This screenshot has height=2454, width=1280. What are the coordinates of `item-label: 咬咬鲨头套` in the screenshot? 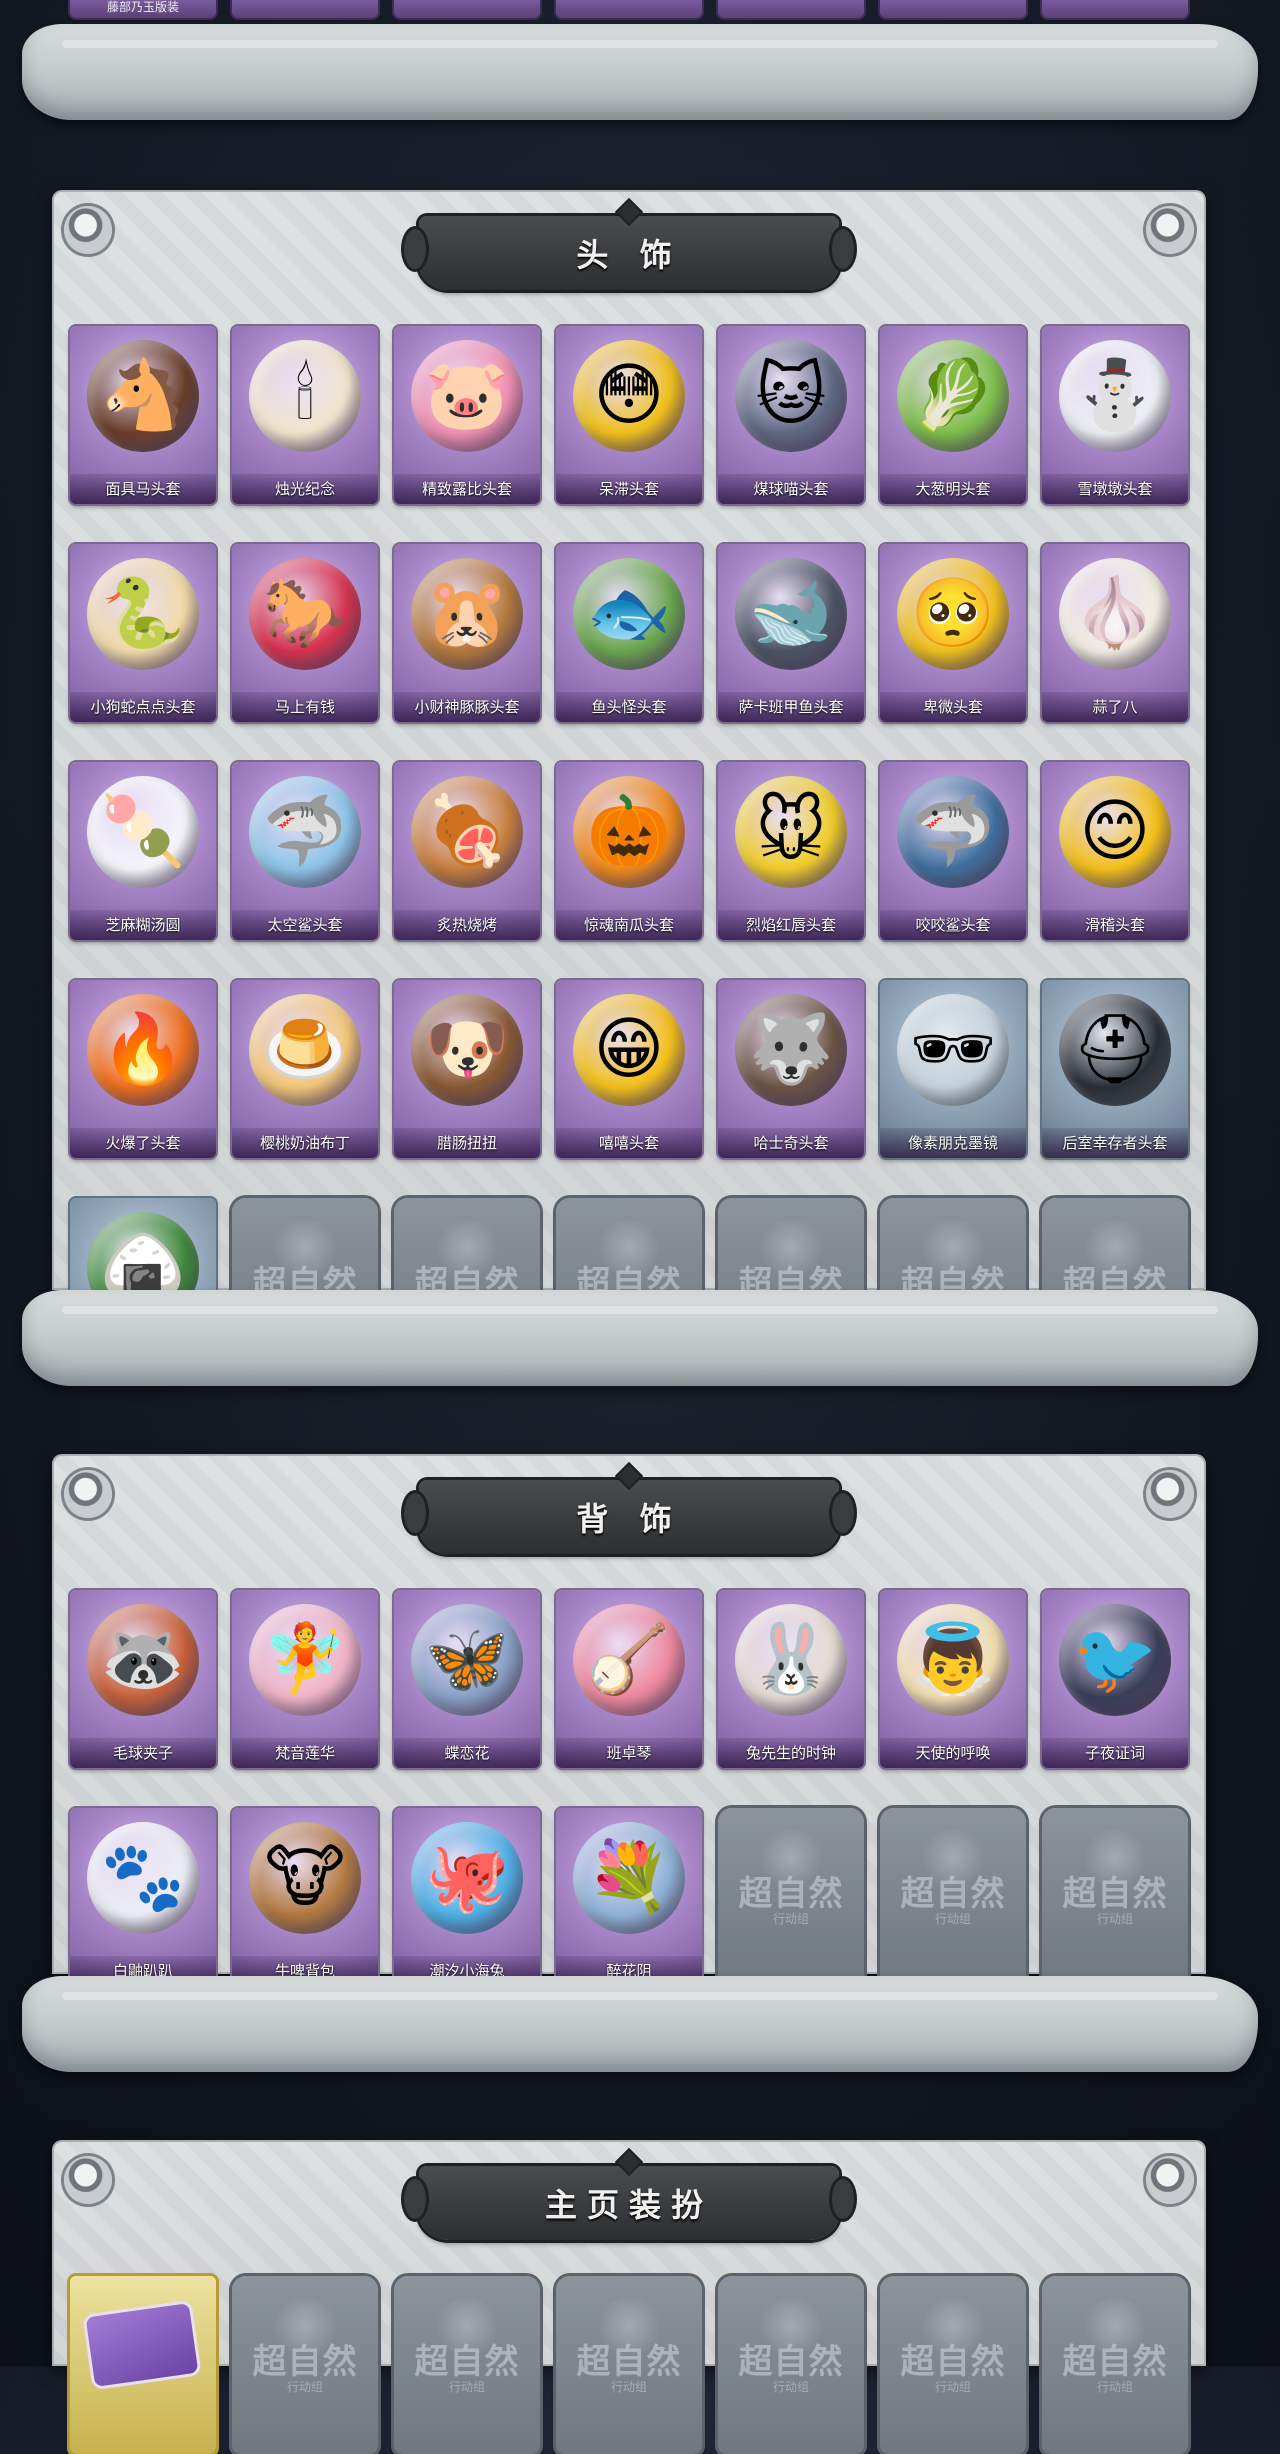 It's located at (953, 925).